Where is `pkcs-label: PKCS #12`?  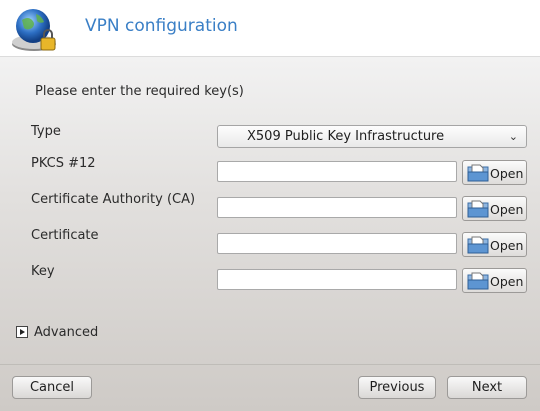 pkcs-label: PKCS #12 is located at coordinates (63, 163).